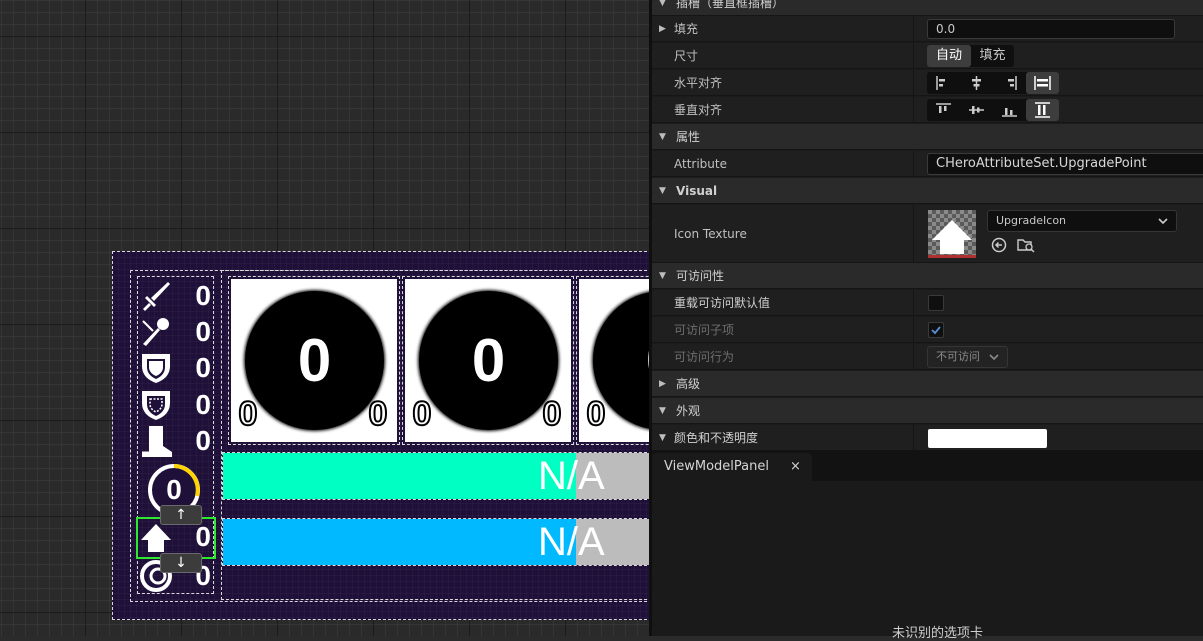 The image size is (1203, 641). What do you see at coordinates (1031, 220) in the screenshot?
I see `texture-asset-name: UpgradeIcon` at bounding box center [1031, 220].